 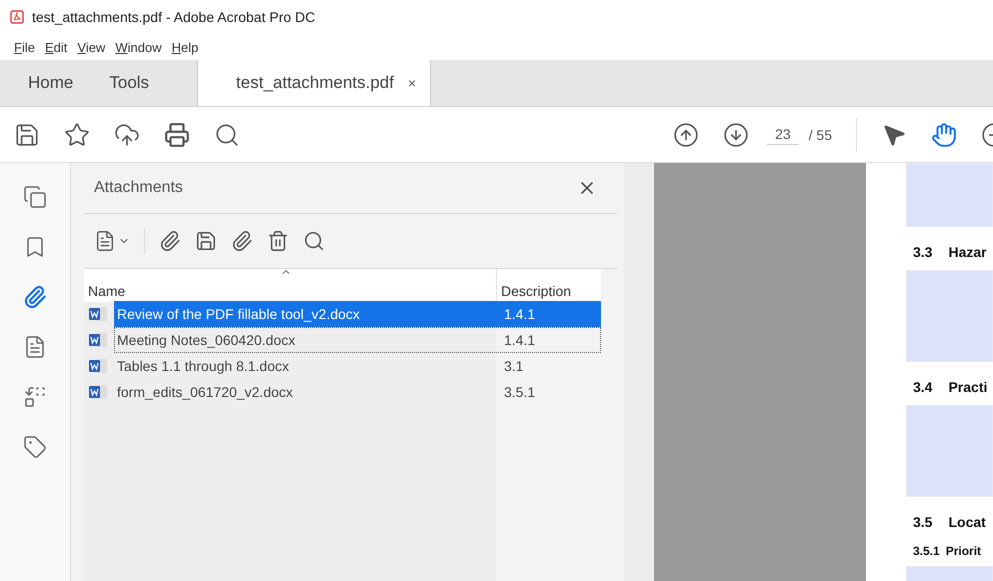 I want to click on tab: Home, so click(x=51, y=83).